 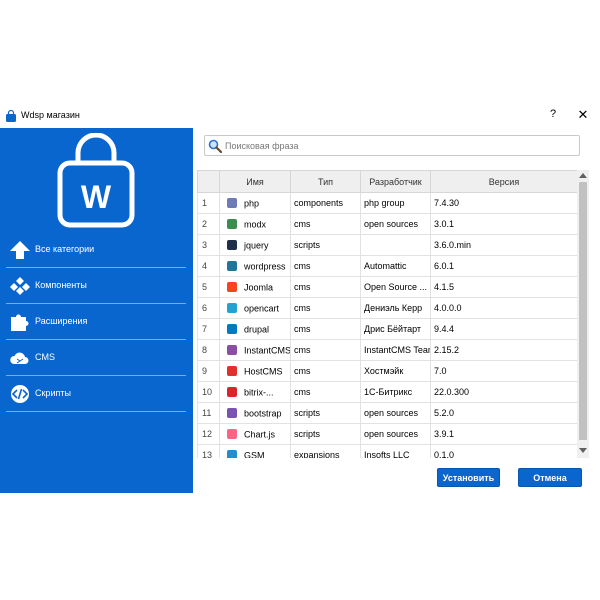 I want to click on table-row: 12 Chart.js scripts open sources 3.9.1, so click(x=387, y=434).